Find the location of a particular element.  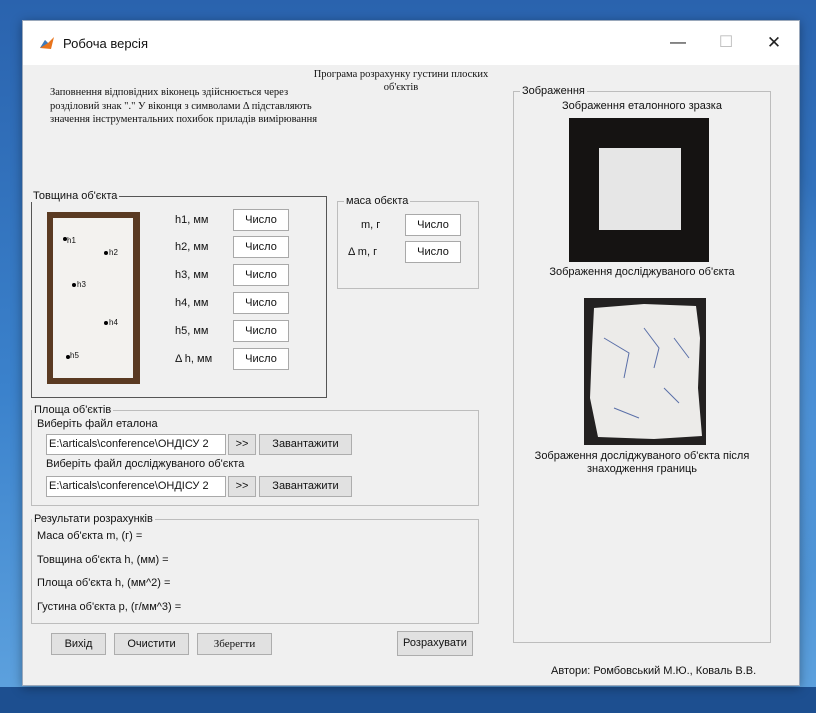

ref-path-input: E:\articals\conference\ОНДІСУ 2 is located at coordinates (136, 444).